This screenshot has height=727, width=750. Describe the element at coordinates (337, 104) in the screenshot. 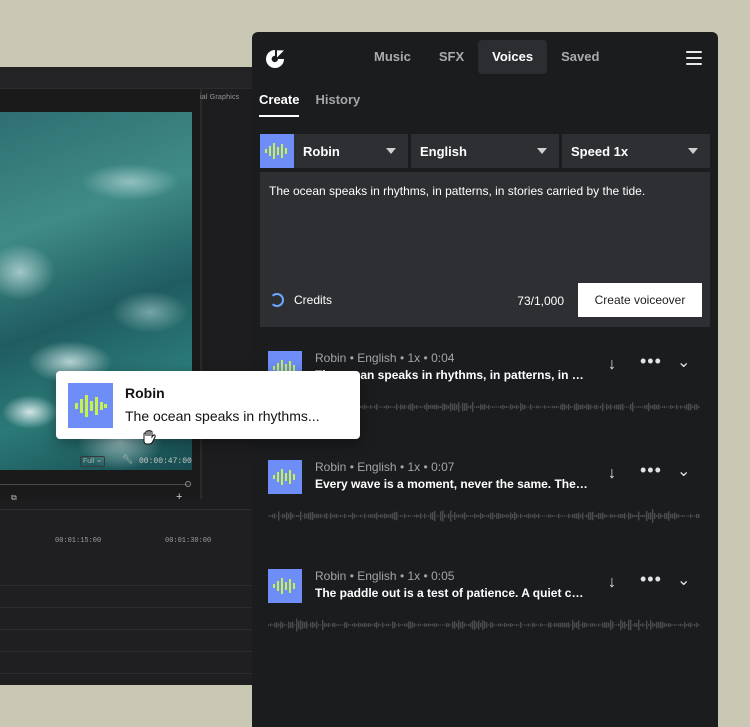

I see `subtab-history: History` at that location.